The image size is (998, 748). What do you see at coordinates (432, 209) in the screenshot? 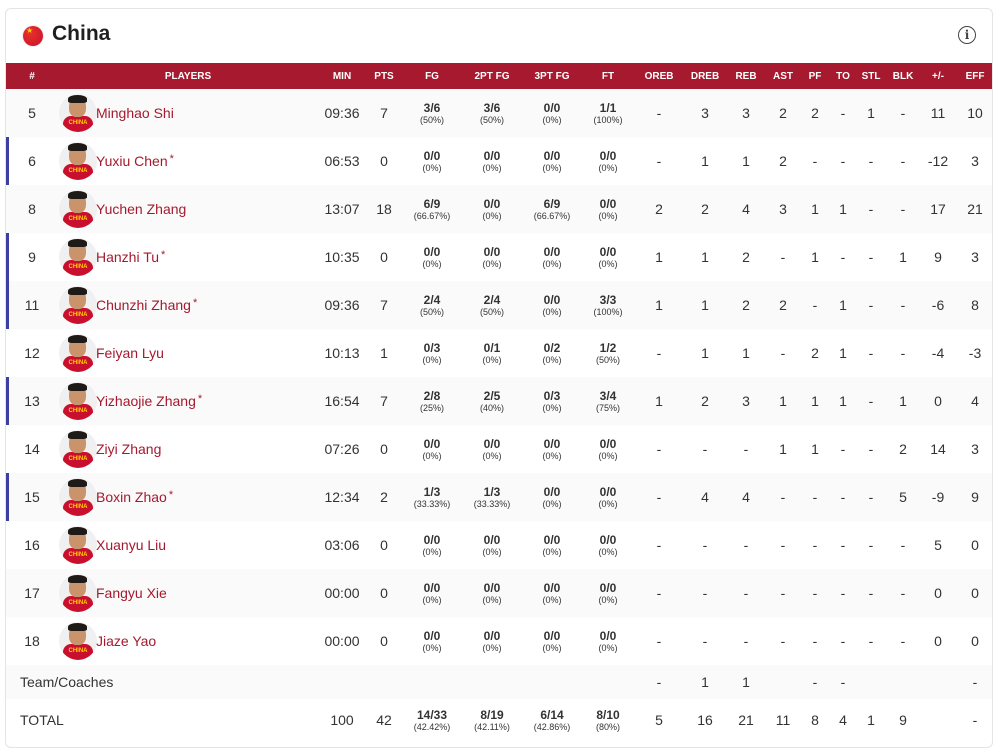
I see `player-fg: 6/9 (66.67%)` at bounding box center [432, 209].